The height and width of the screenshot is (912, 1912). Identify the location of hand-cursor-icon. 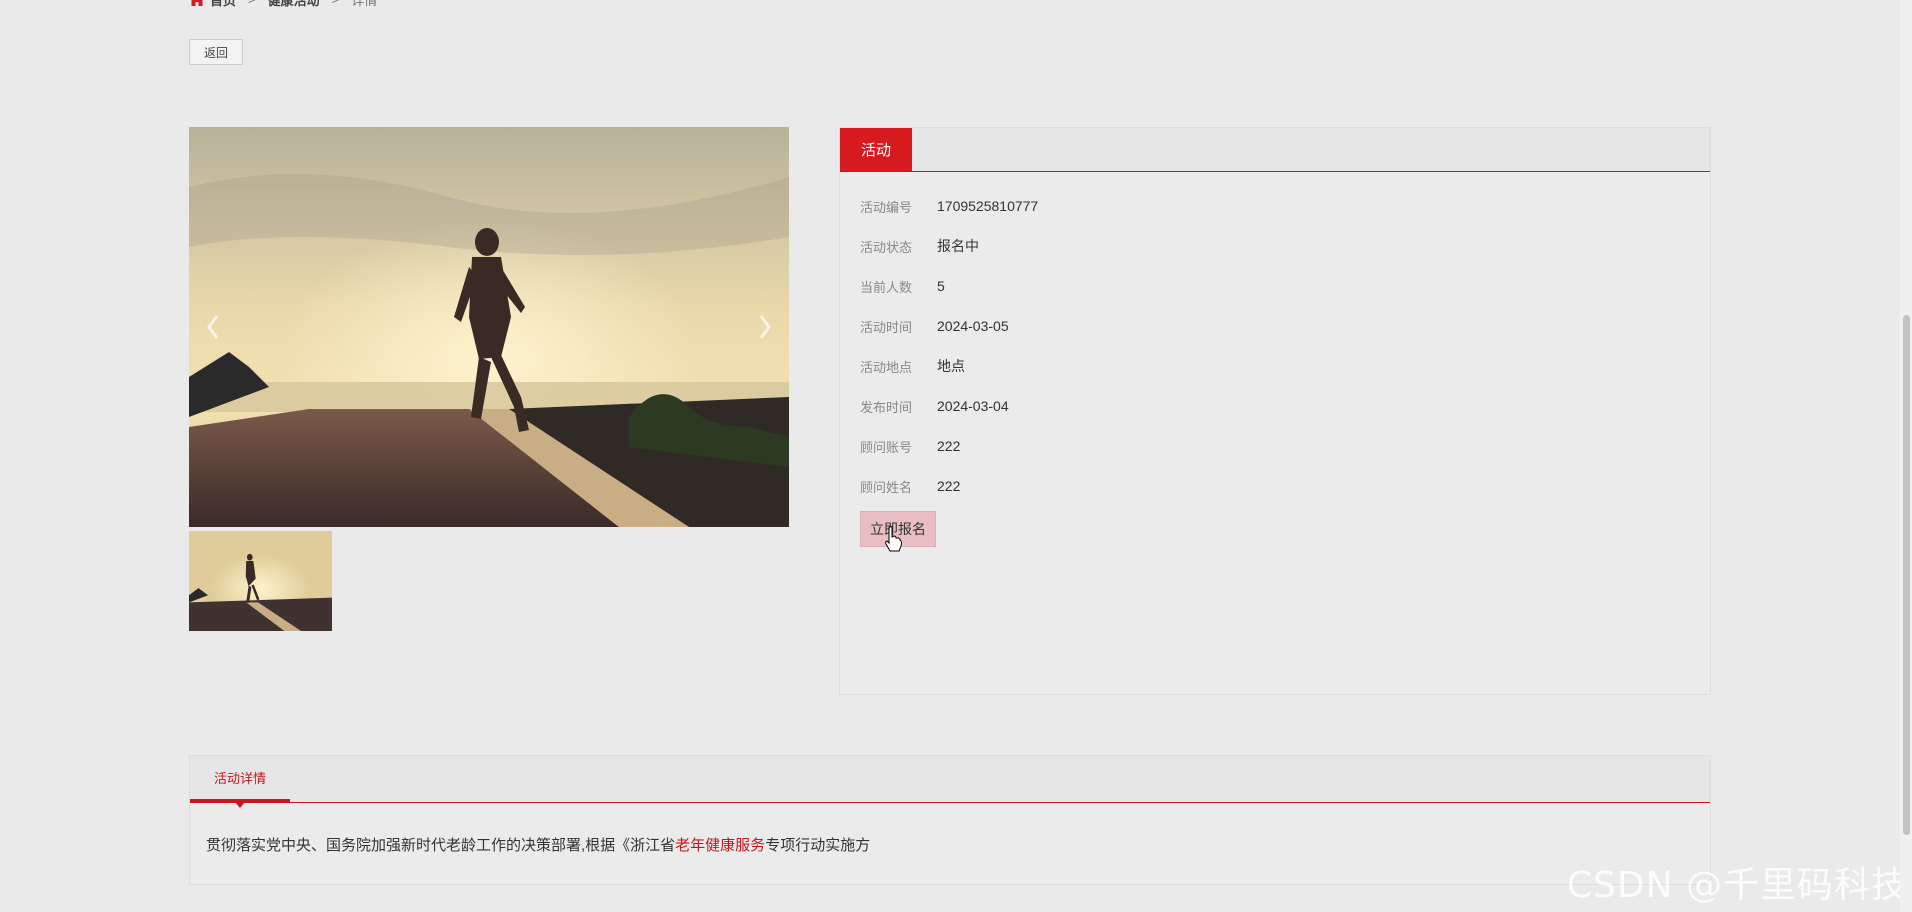
(893, 539).